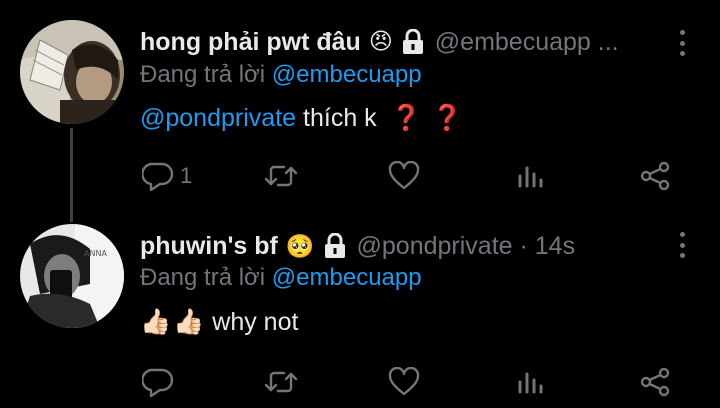  Describe the element at coordinates (186, 175) in the screenshot. I see `reply-count: 1` at that location.